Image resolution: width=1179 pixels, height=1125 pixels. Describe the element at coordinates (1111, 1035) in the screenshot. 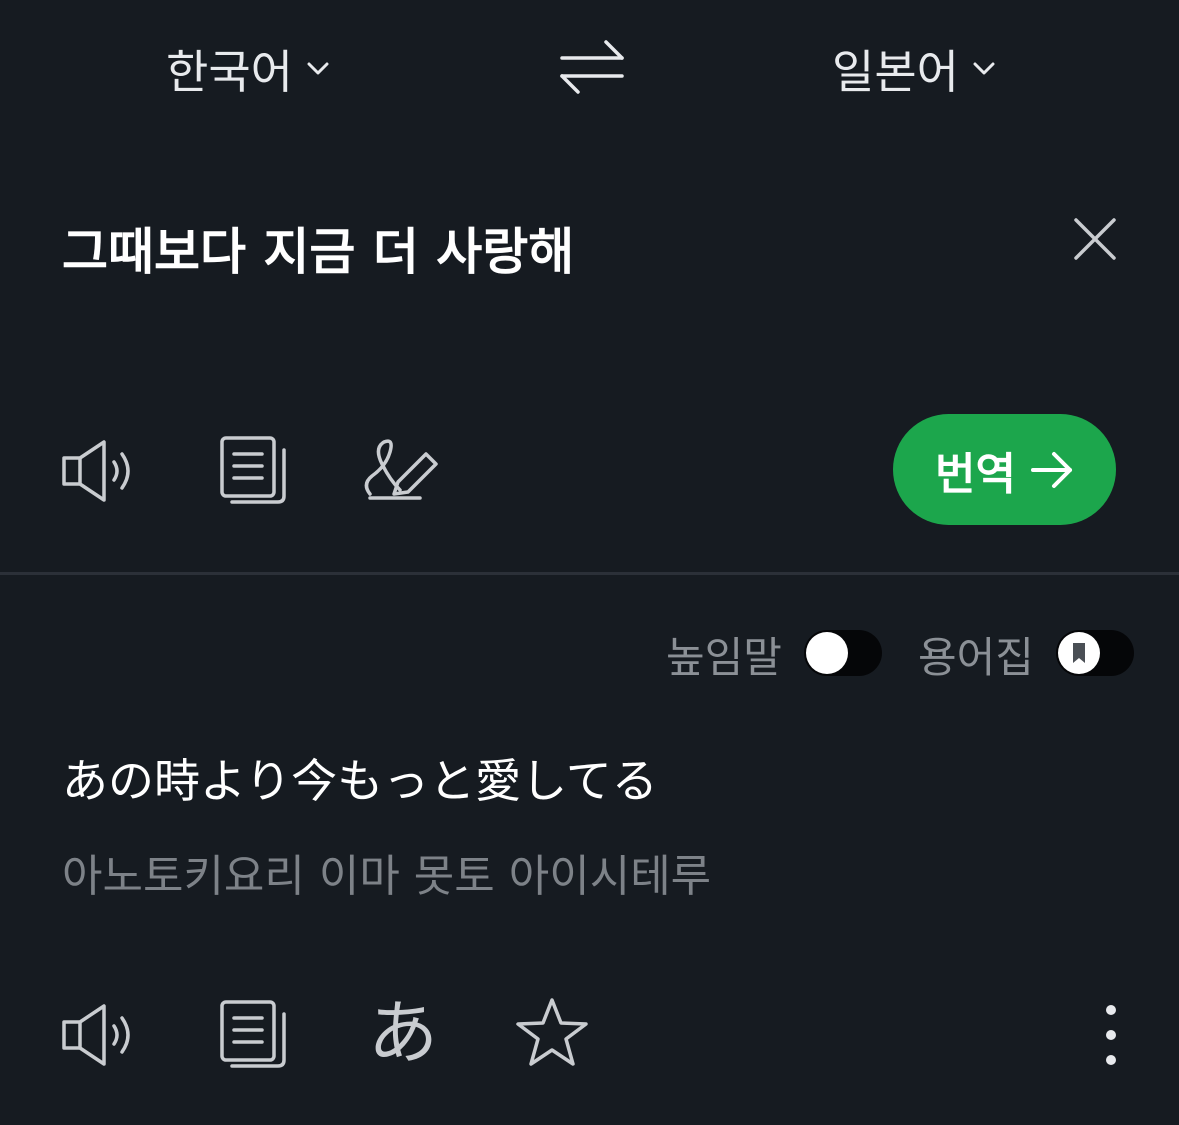

I see `more-vertical-icon` at that location.